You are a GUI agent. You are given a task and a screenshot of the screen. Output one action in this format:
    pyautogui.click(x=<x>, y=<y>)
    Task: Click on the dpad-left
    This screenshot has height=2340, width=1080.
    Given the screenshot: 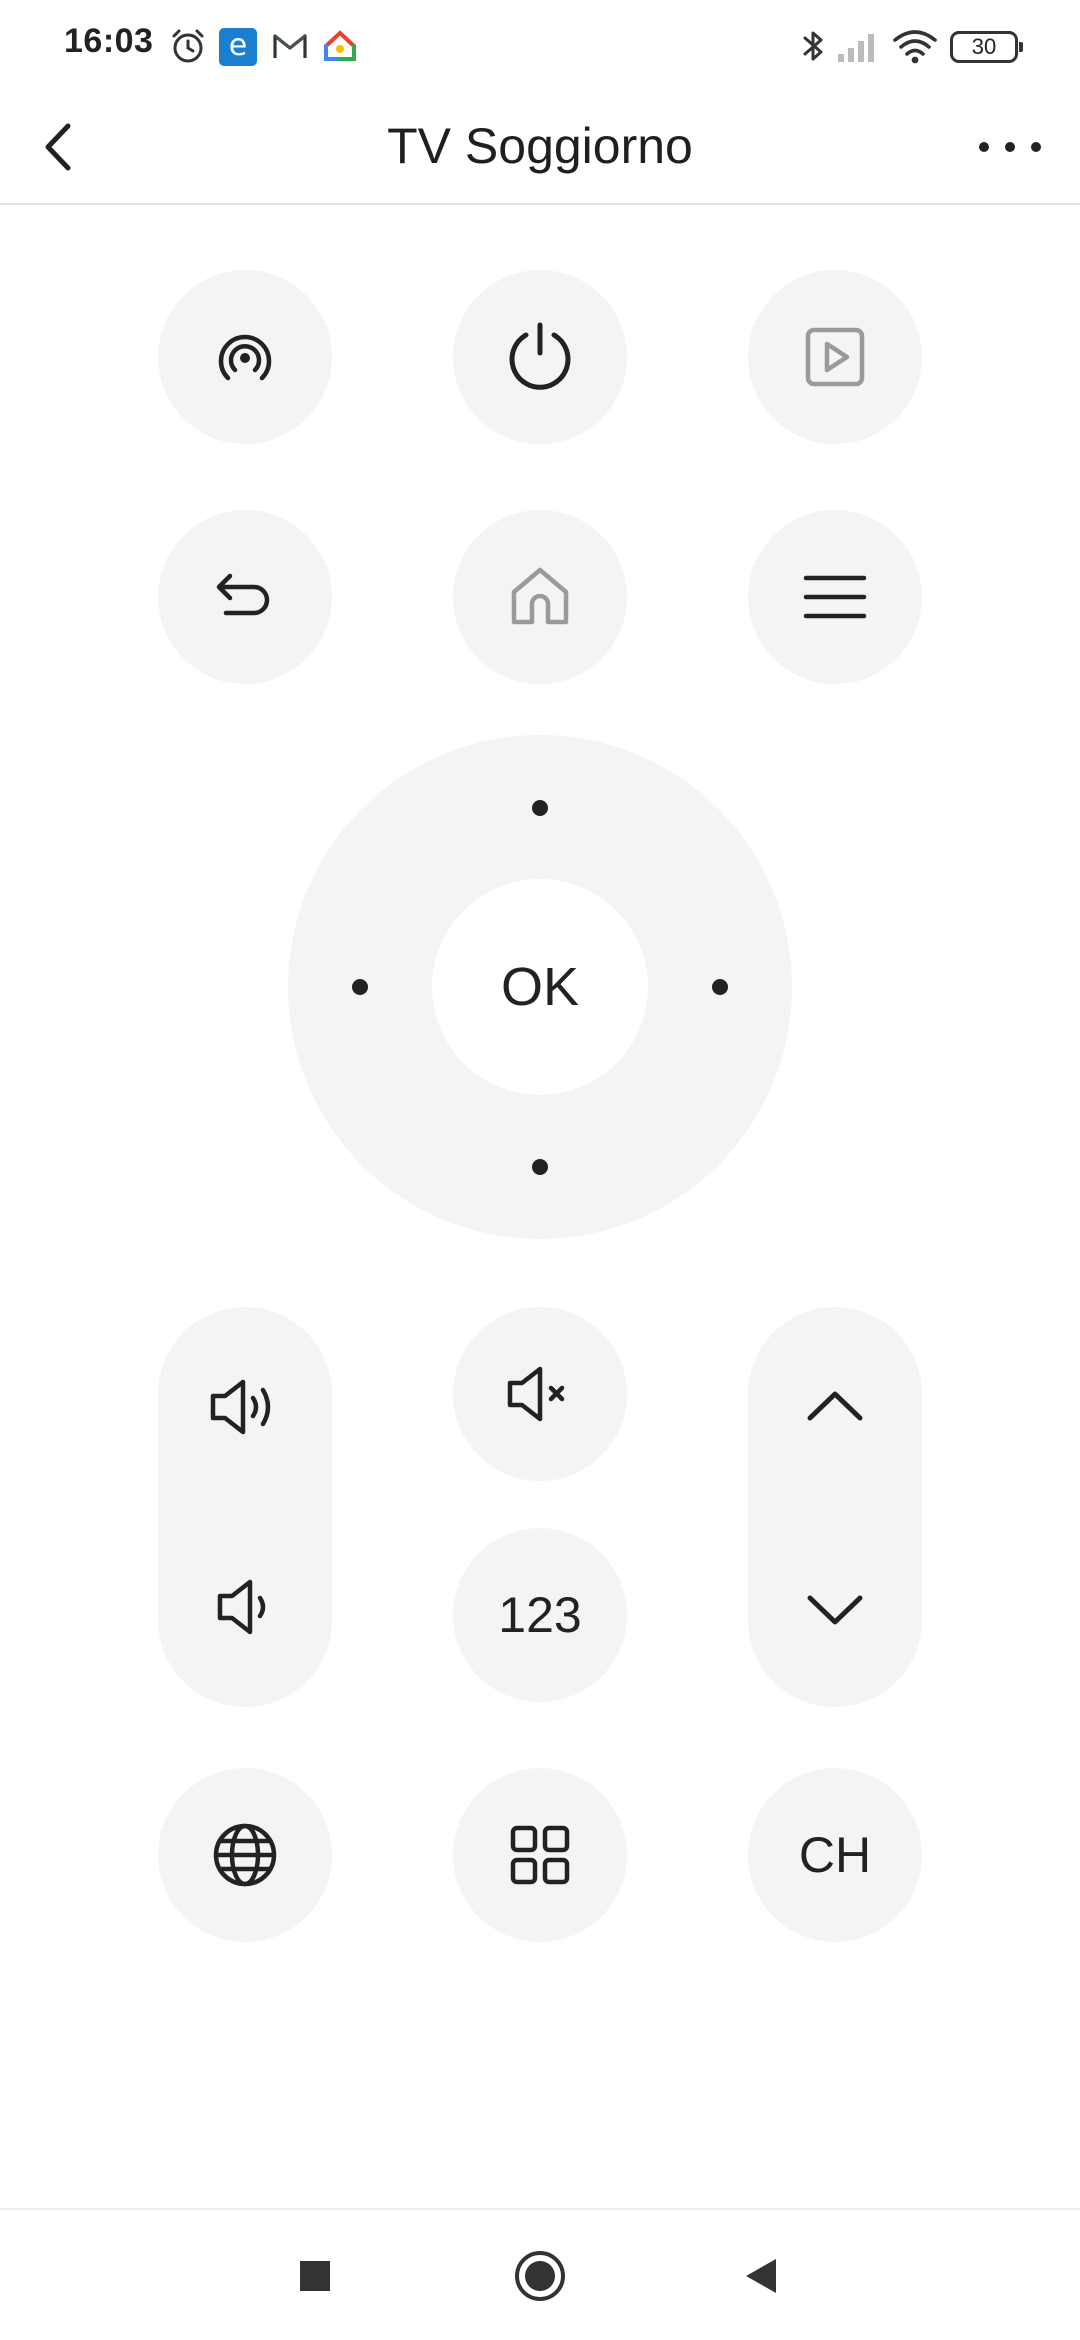 What is the action you would take?
    pyautogui.click(x=360, y=987)
    